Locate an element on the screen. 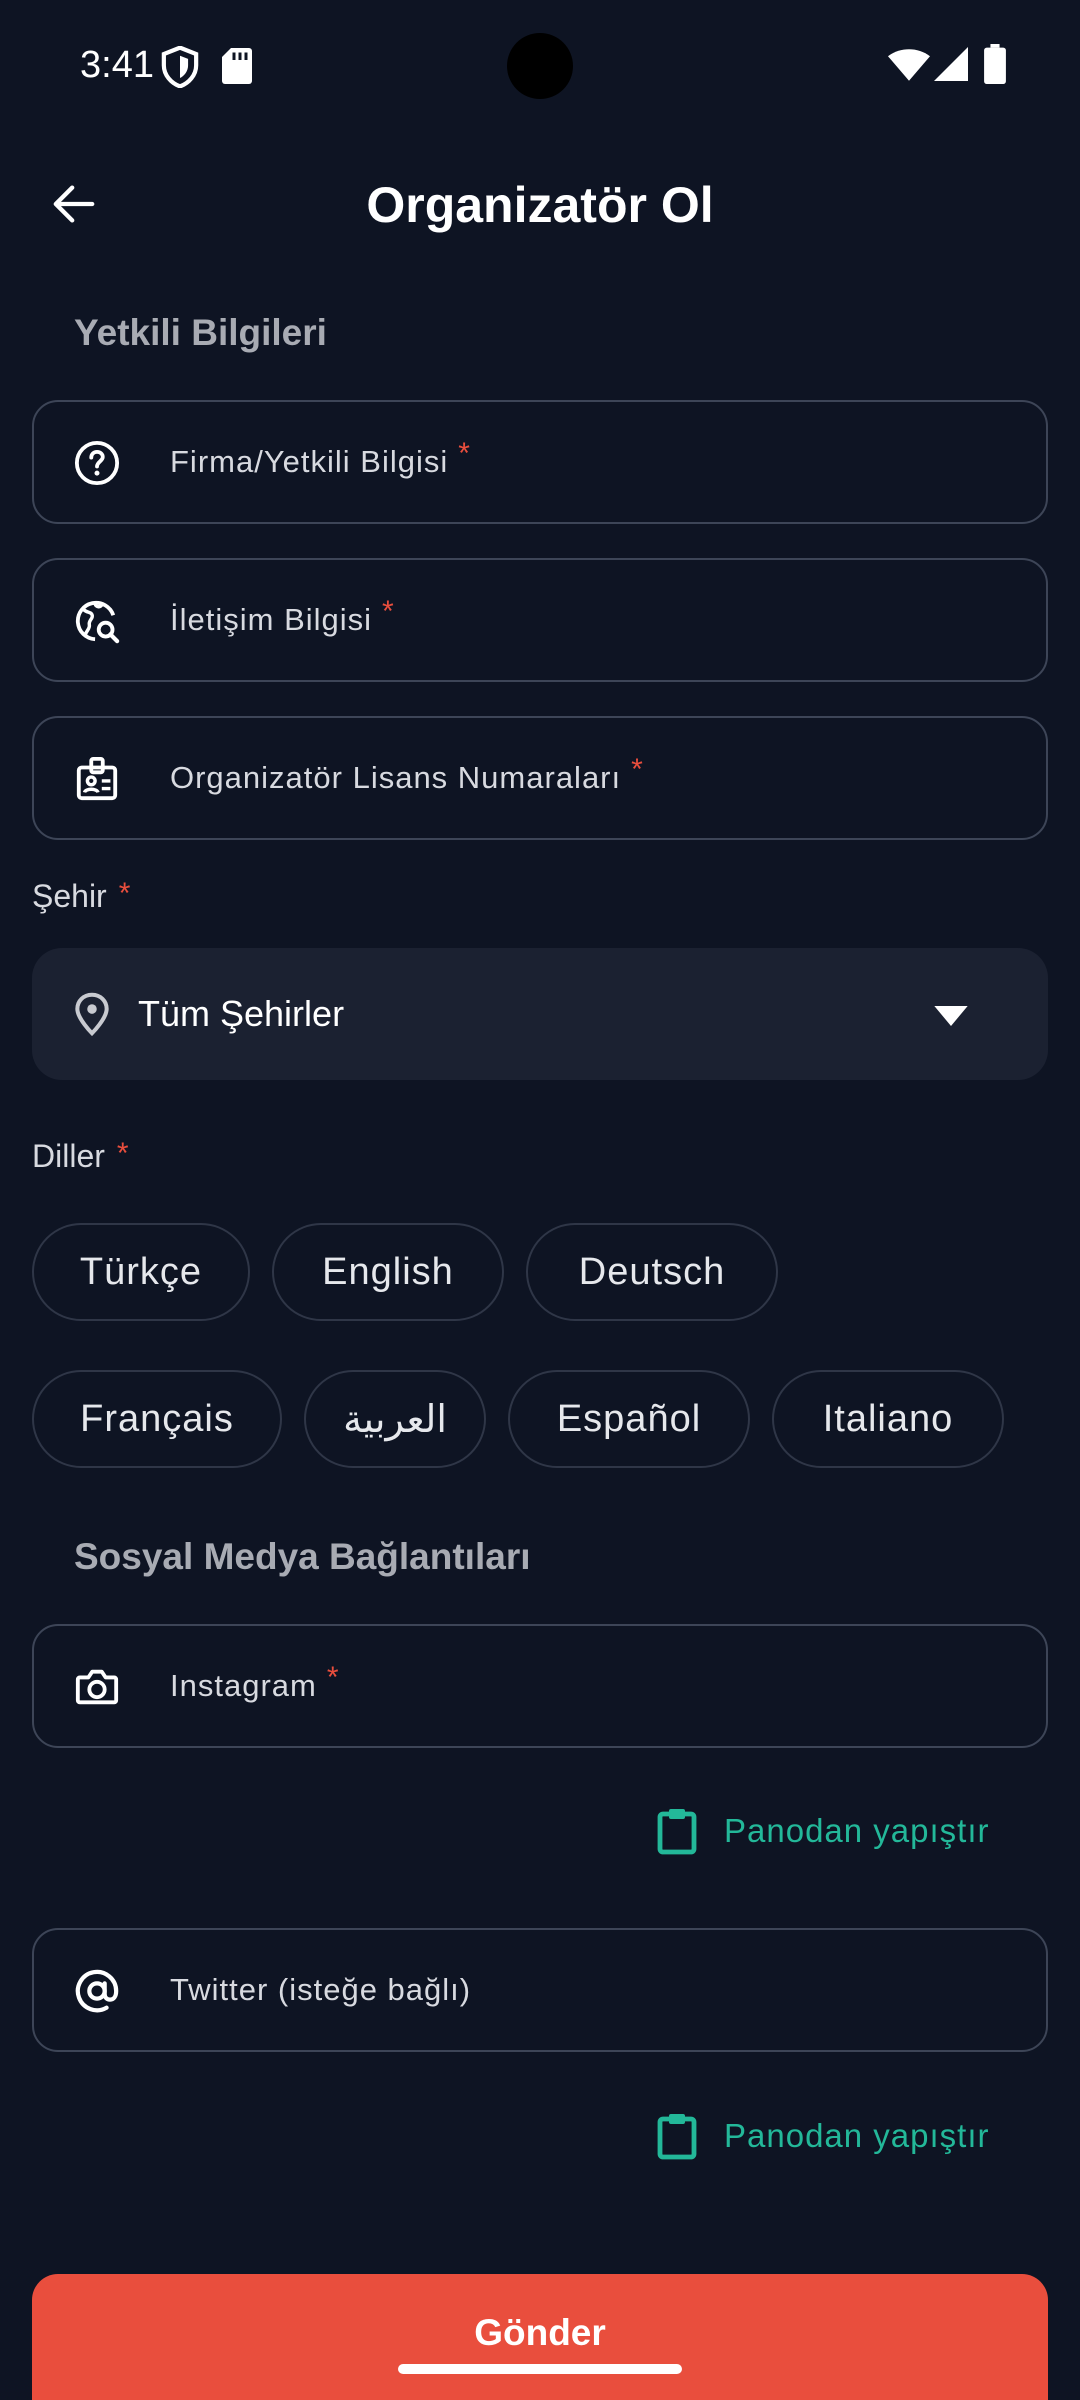  language-chip-arabic: العربية is located at coordinates (395, 1419).